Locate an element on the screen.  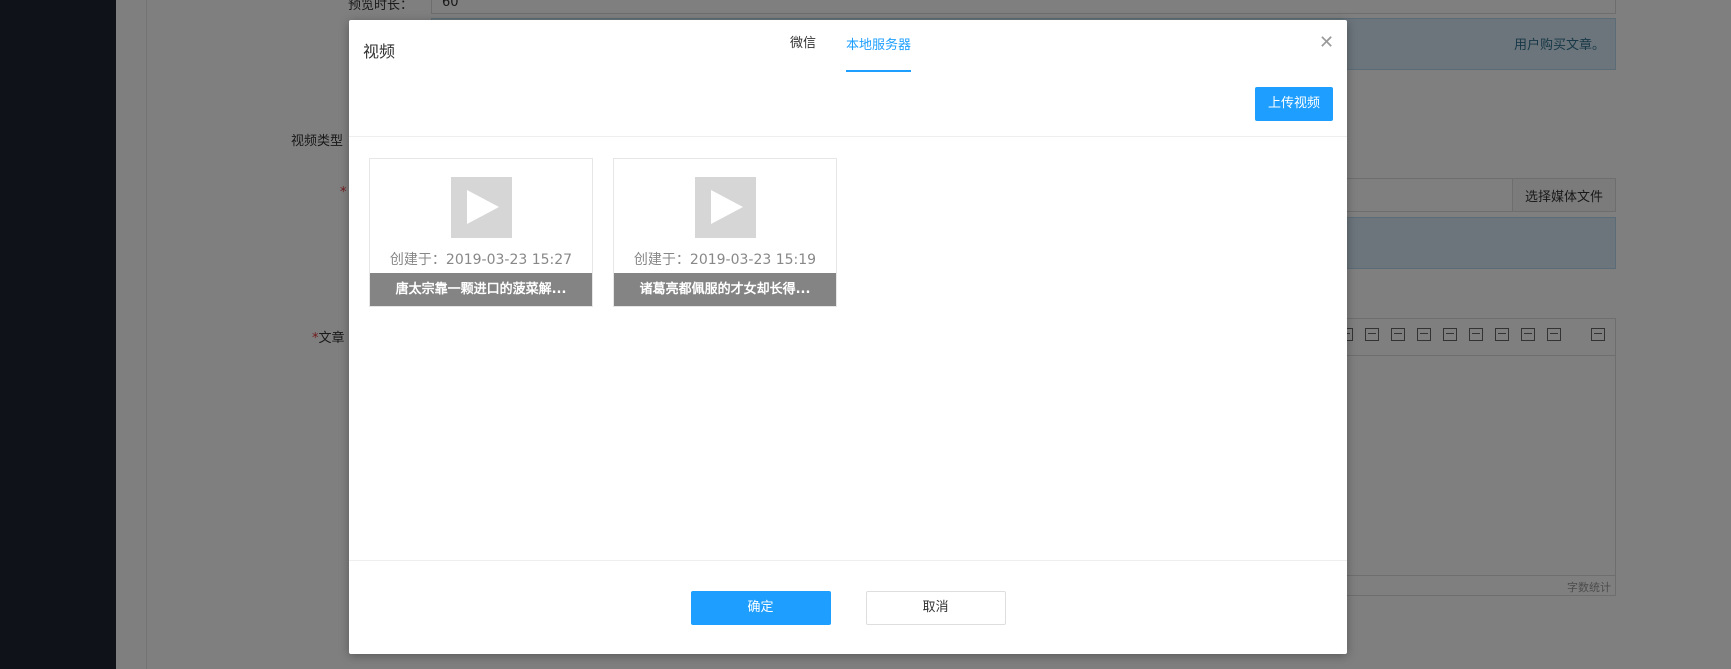
footer-divider is located at coordinates (848, 560).